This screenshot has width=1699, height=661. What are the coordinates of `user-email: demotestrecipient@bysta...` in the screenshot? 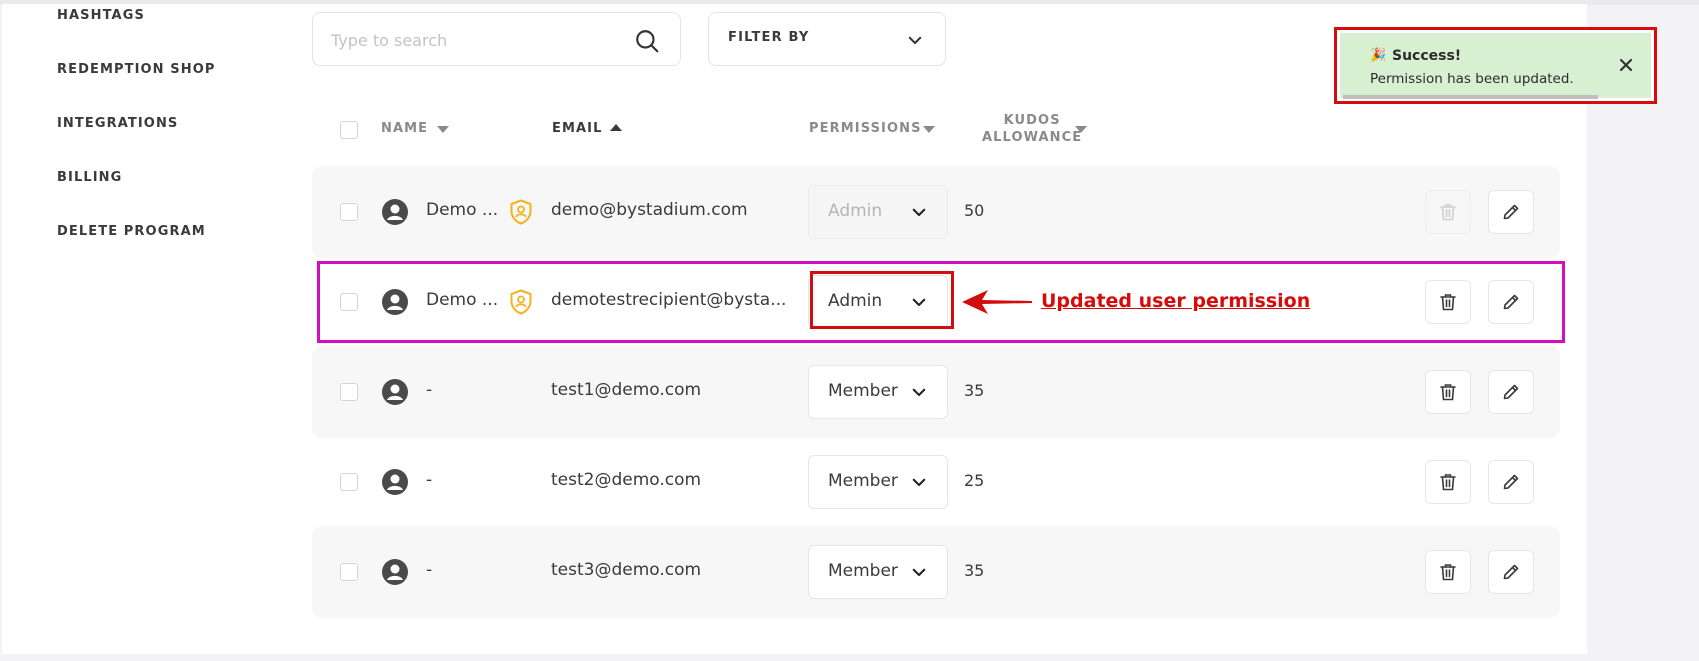 It's located at (669, 300).